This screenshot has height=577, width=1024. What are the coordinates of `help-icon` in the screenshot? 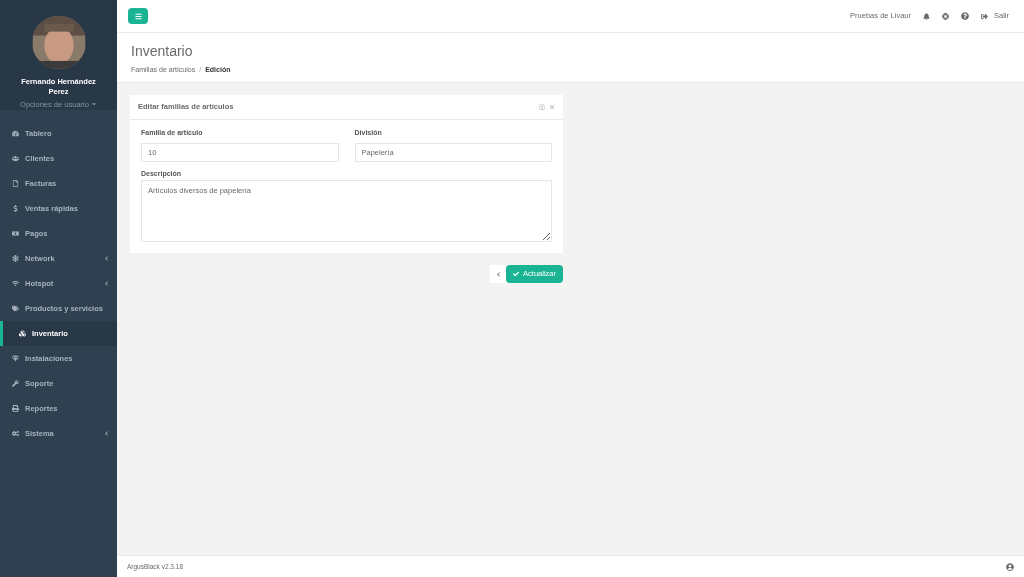 It's located at (965, 16).